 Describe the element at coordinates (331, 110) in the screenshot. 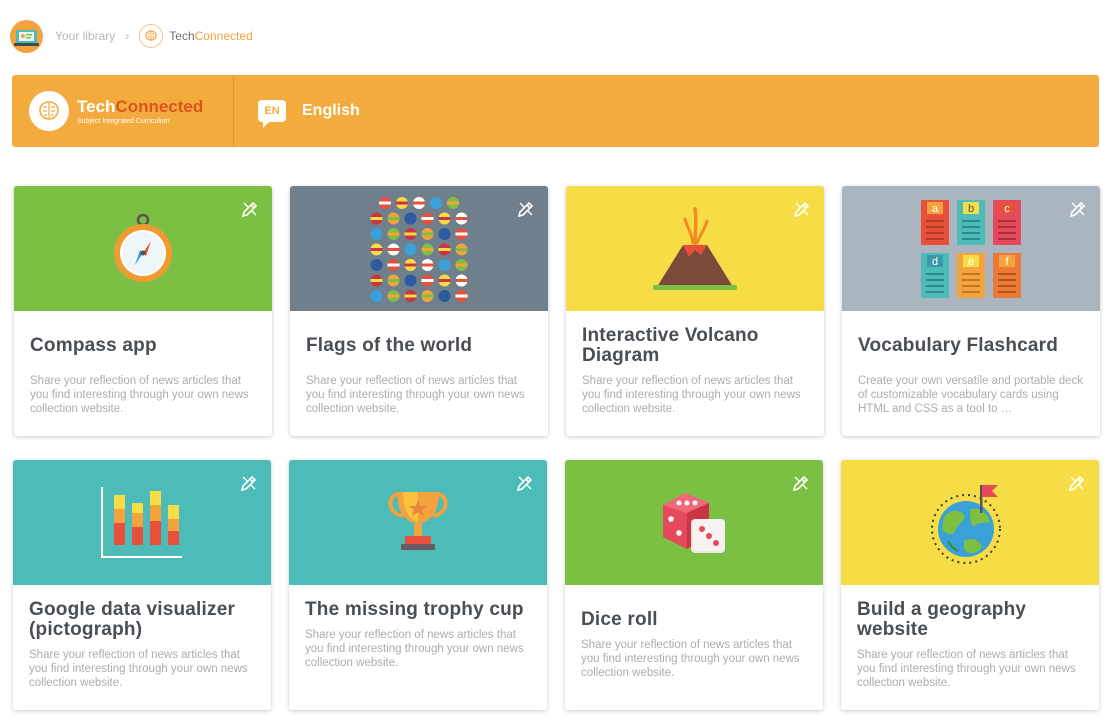

I see `language-name: English` at that location.